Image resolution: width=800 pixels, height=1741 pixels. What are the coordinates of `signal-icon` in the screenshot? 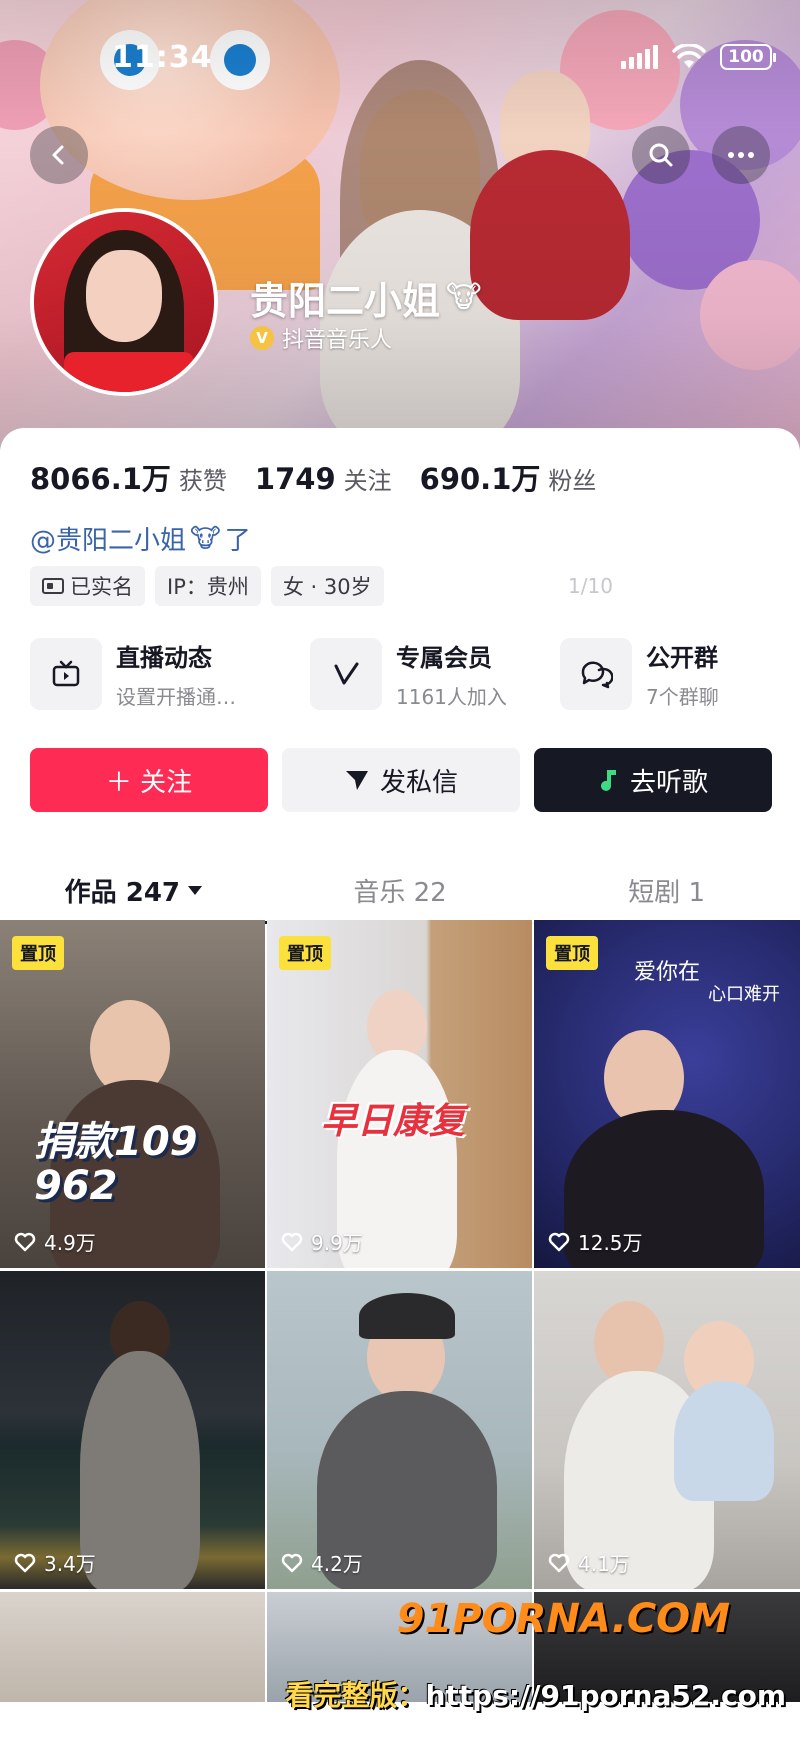 It's located at (639, 57).